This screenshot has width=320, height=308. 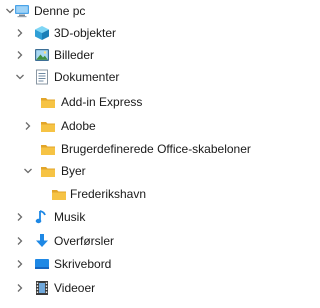 What do you see at coordinates (87, 77) in the screenshot?
I see `tree-item-label: Dokumenter` at bounding box center [87, 77].